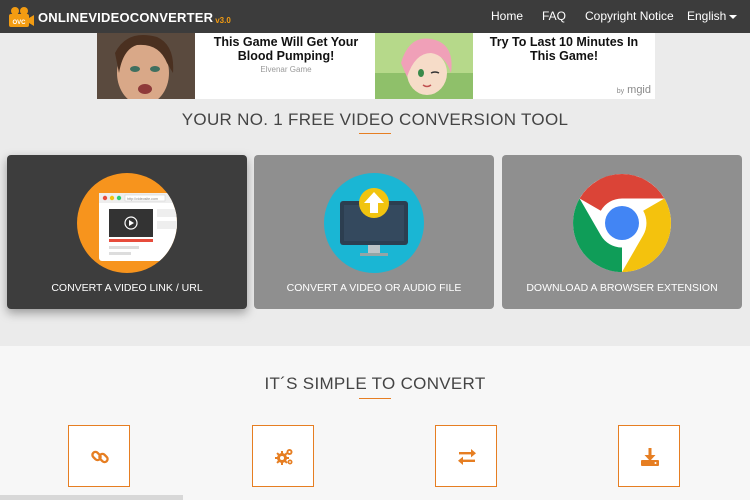 The width and height of the screenshot is (750, 500). Describe the element at coordinates (286, 69) in the screenshot. I see `ad-source-1: Elvenar Game` at that location.